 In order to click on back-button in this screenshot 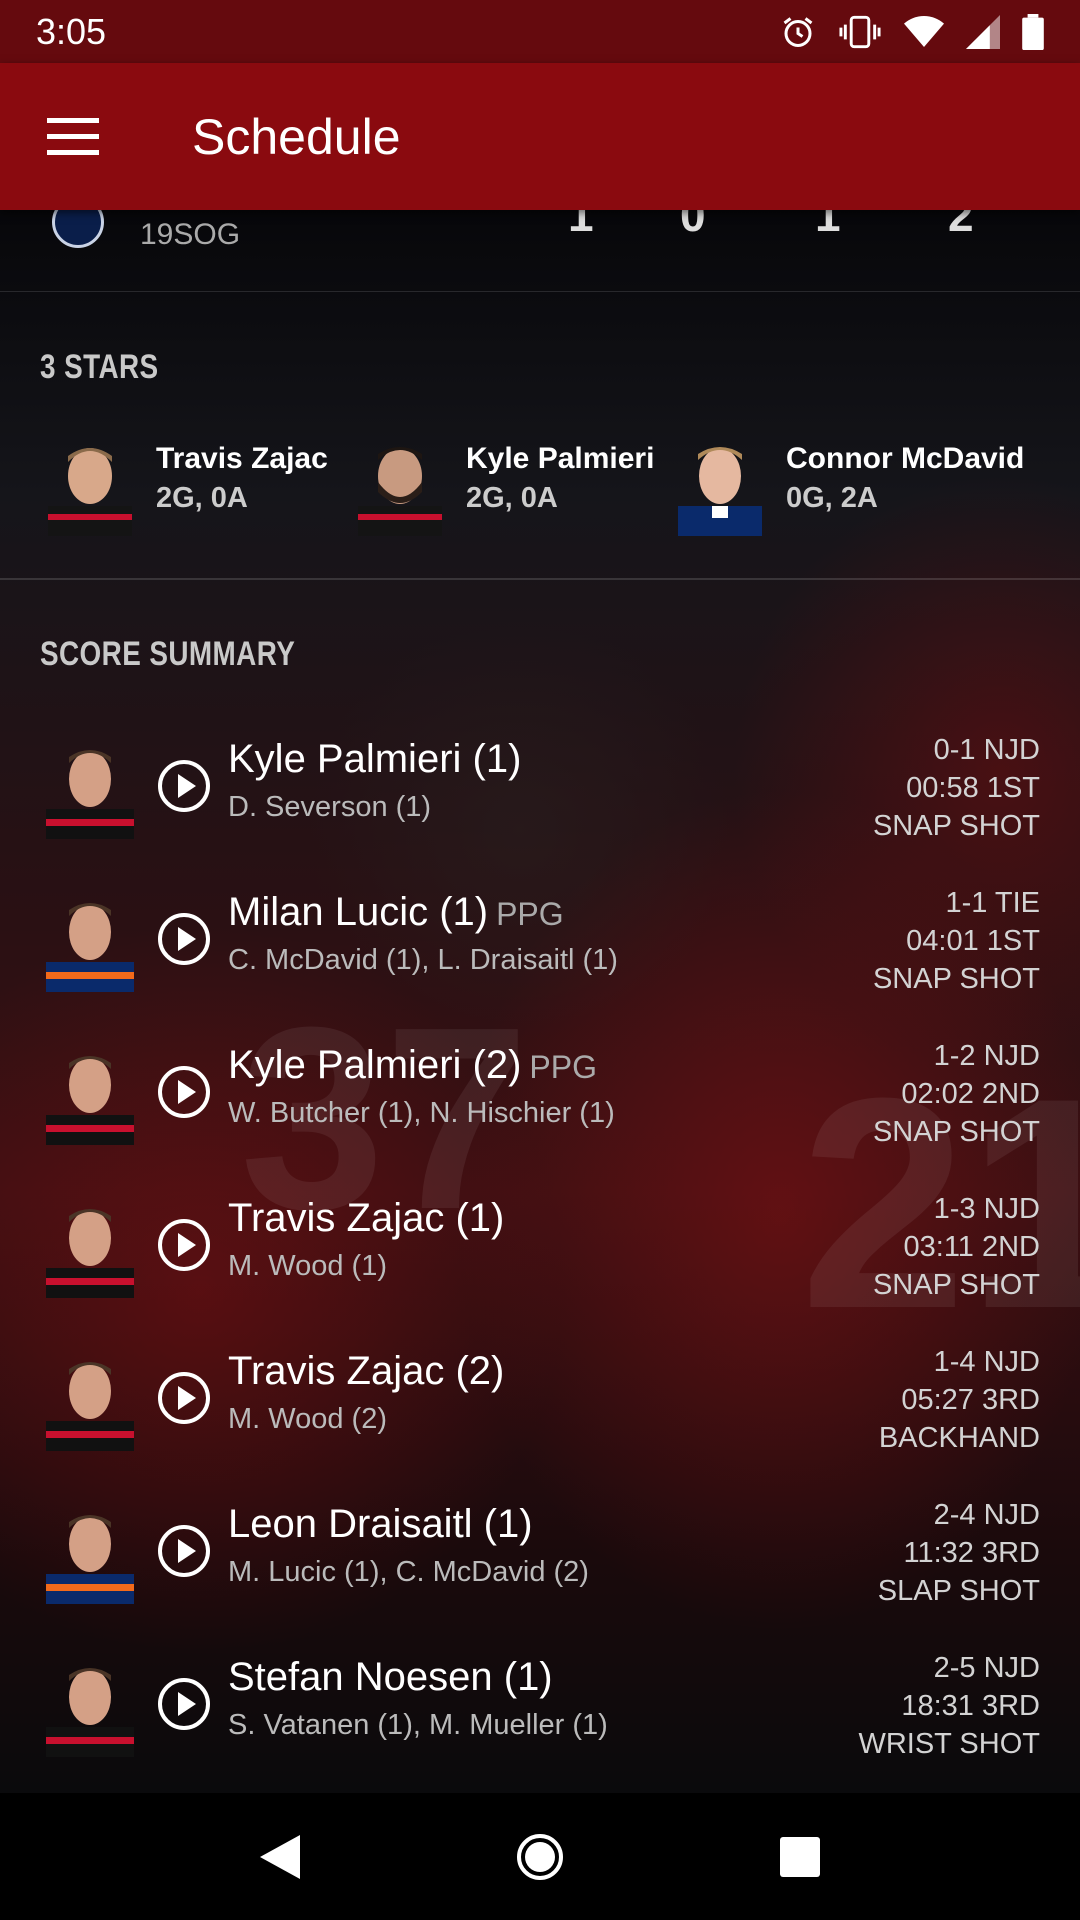, I will do `click(280, 1857)`.